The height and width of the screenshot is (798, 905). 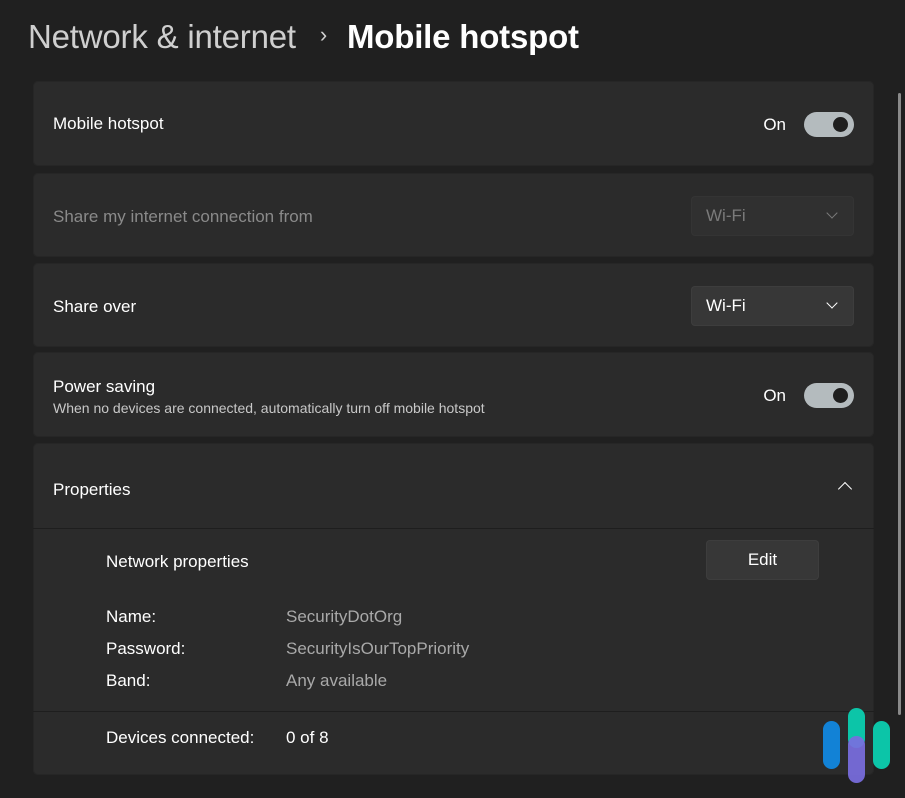 What do you see at coordinates (177, 561) in the screenshot?
I see `network-properties-label: Network properties` at bounding box center [177, 561].